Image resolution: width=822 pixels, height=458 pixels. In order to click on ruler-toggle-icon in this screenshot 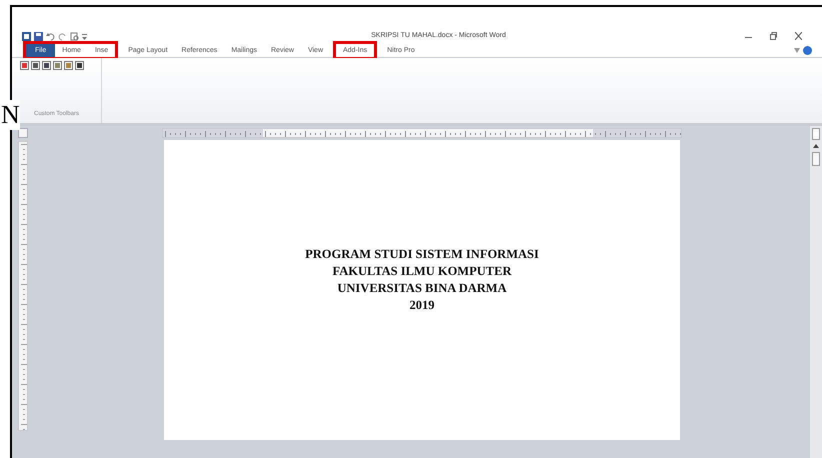, I will do `click(816, 134)`.